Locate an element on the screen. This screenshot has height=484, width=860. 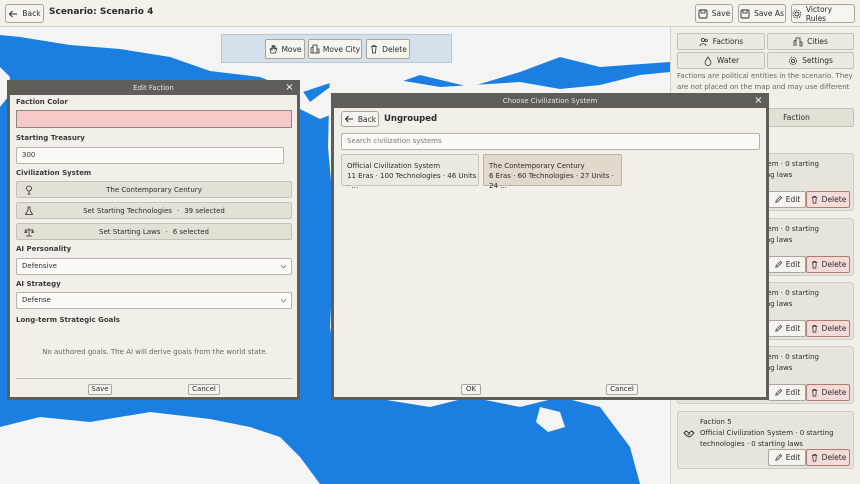
ai-strategy-select: Defense is located at coordinates (154, 300).